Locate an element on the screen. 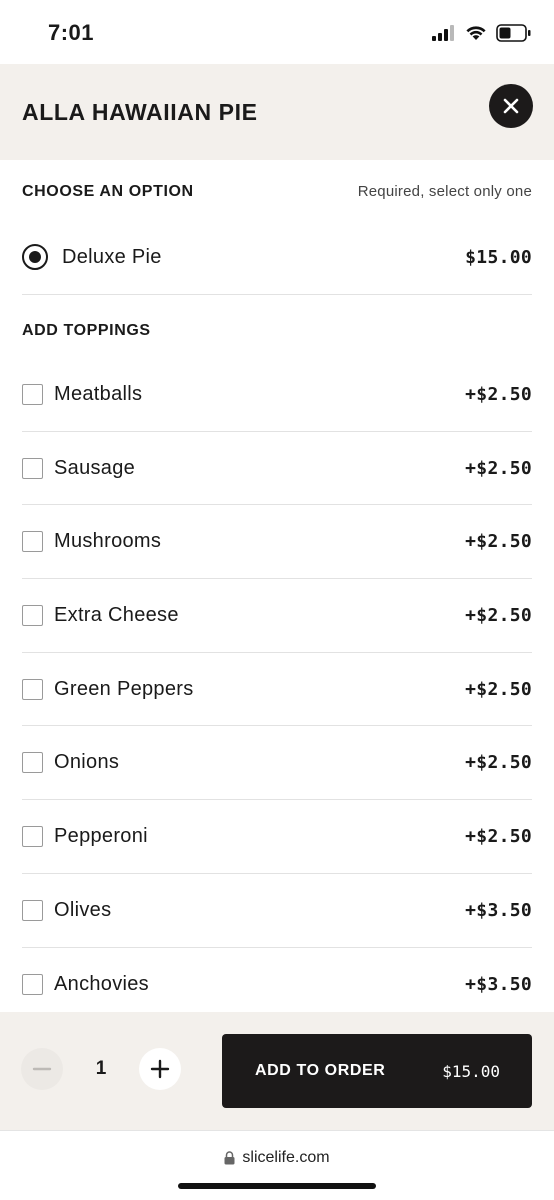  option-price: $15.00 is located at coordinates (498, 257).